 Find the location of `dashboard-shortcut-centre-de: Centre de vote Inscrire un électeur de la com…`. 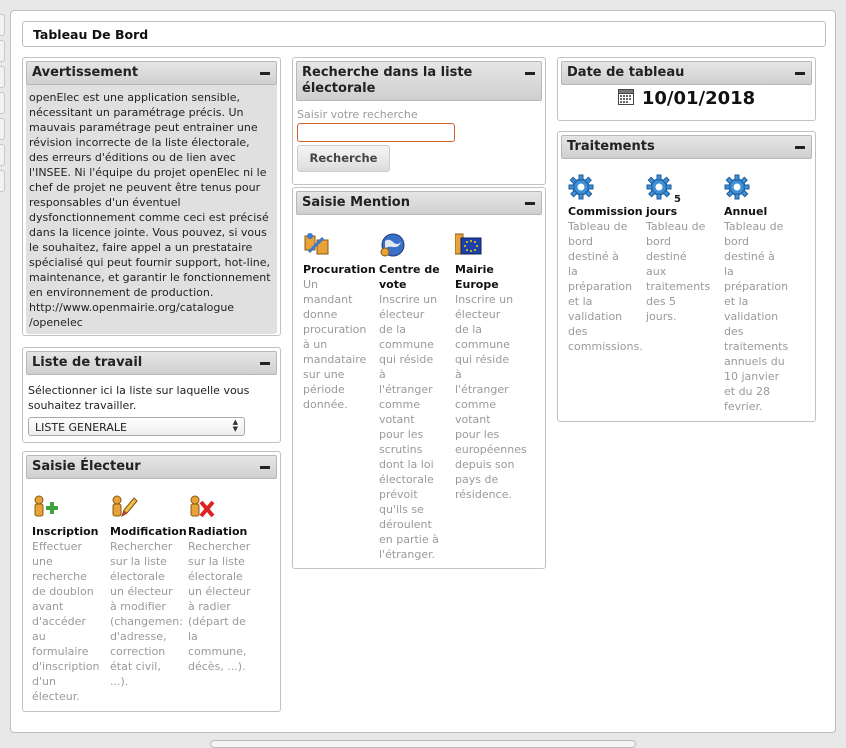

dashboard-shortcut-centre-de: Centre de vote Inscrire un électeur de la com… is located at coordinates (417, 397).